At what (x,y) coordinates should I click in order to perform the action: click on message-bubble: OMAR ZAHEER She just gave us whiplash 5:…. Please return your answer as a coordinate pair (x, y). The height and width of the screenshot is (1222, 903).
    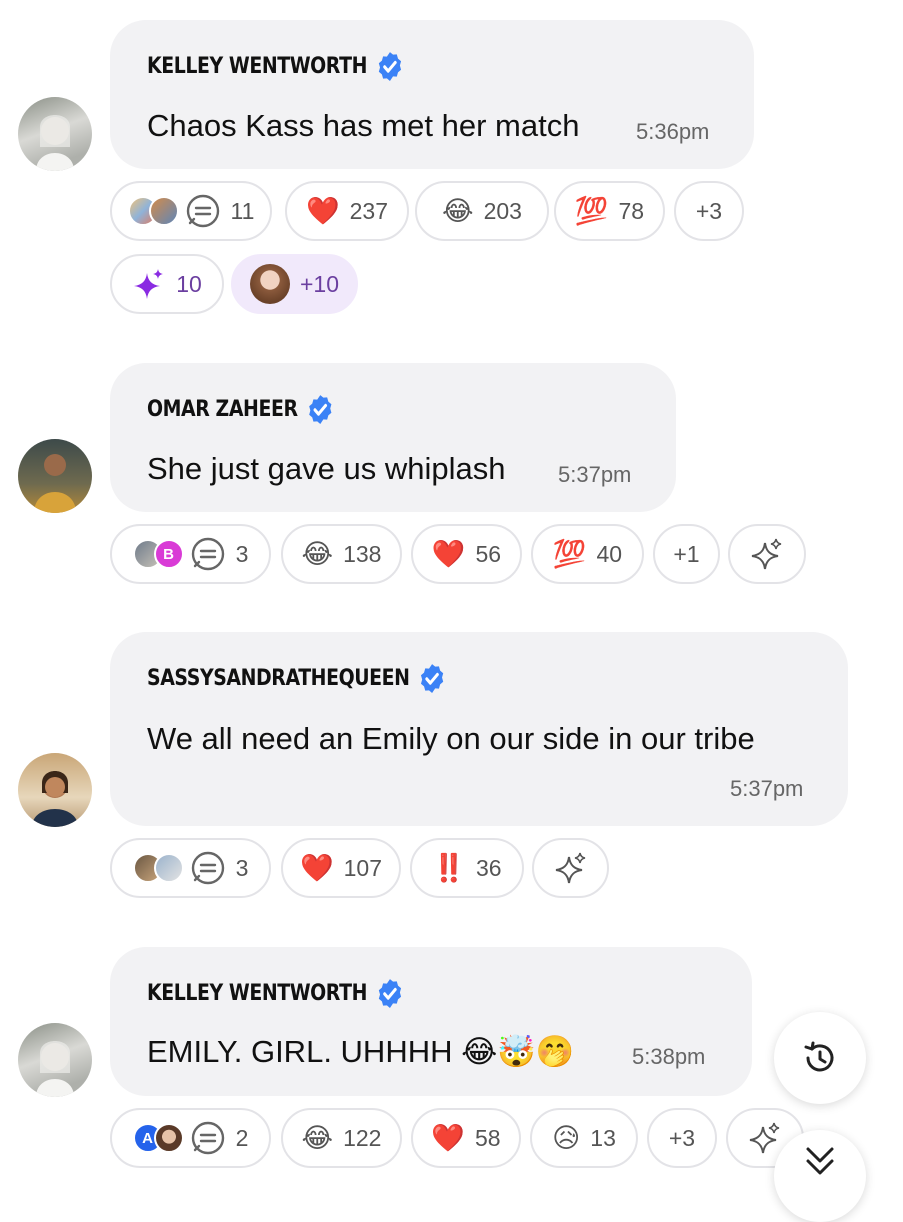
    Looking at the image, I should click on (393, 437).